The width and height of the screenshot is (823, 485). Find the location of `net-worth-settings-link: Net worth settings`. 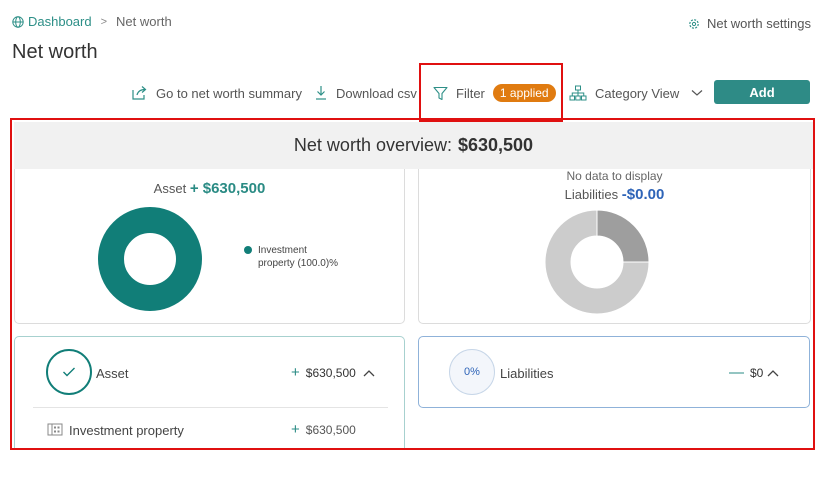

net-worth-settings-link: Net worth settings is located at coordinates (749, 23).